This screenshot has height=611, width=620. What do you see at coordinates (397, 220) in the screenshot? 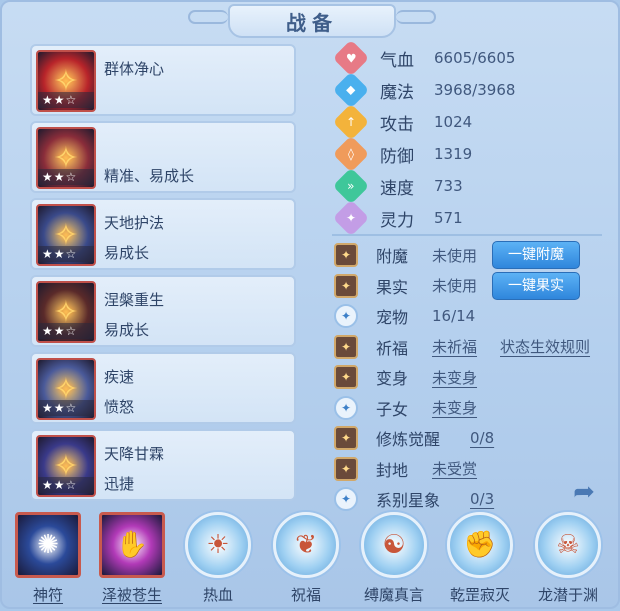
I see `stat-label: 灵力` at bounding box center [397, 220].